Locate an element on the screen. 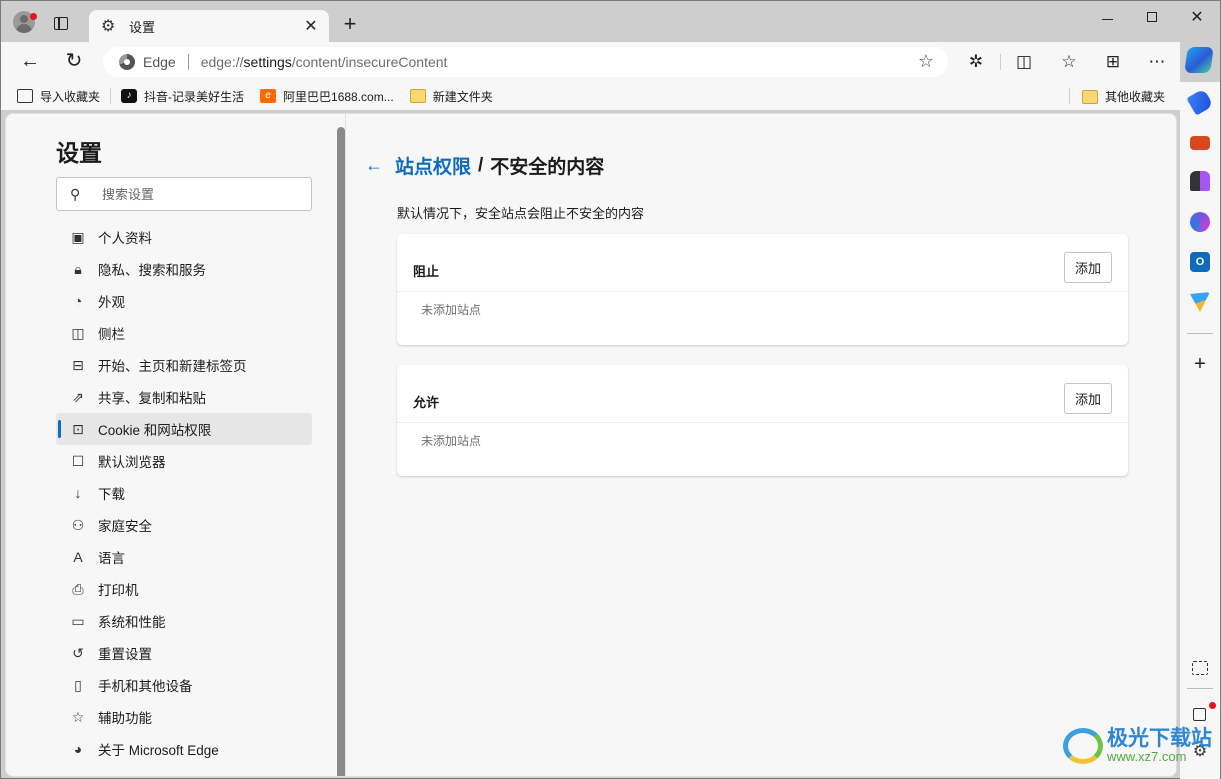 This screenshot has height=779, width=1221. maximize-icon is located at coordinates (1152, 17).